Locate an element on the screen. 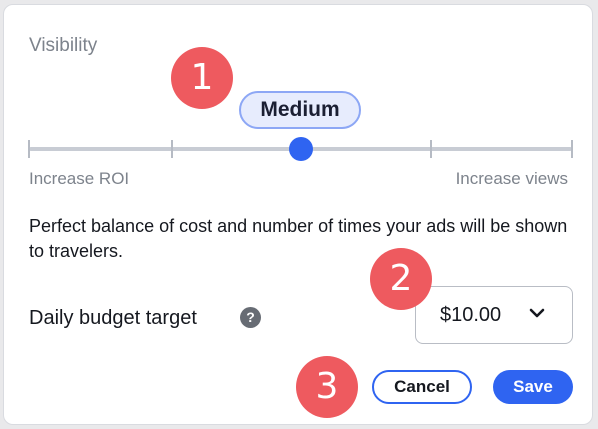 Image resolution: width=598 pixels, height=429 pixels. daily-budget-value: $10.00 is located at coordinates (471, 315).